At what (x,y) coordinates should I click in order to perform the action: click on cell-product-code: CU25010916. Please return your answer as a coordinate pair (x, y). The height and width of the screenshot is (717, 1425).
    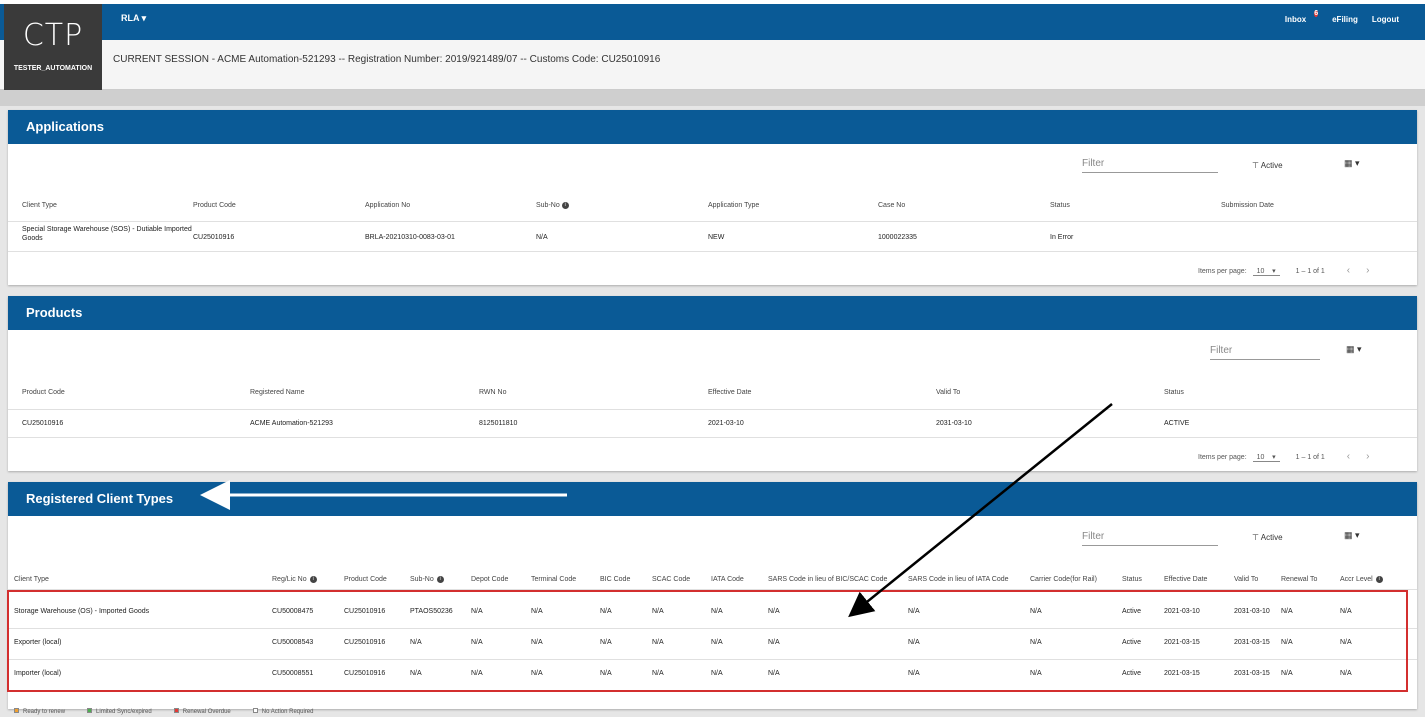
    Looking at the image, I should click on (214, 237).